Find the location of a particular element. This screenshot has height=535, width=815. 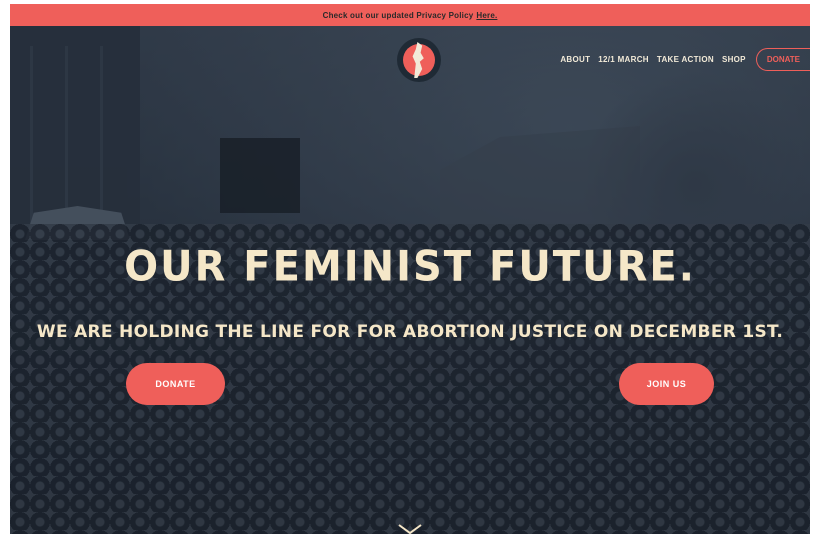

privacy-banner-text: Check out our updated Privacy Policy is located at coordinates (398, 15).